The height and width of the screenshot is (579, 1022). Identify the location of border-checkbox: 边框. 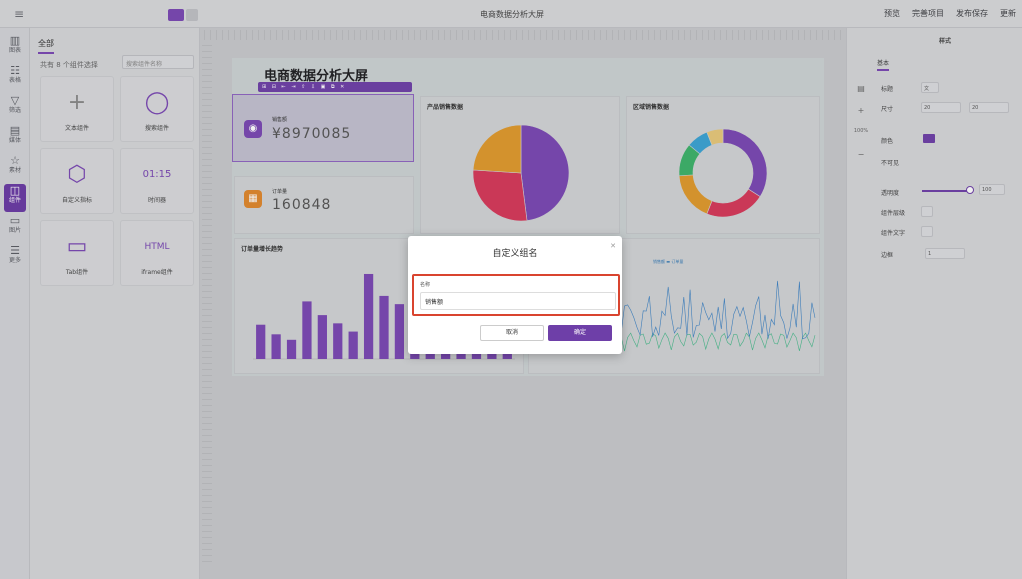
(887, 254).